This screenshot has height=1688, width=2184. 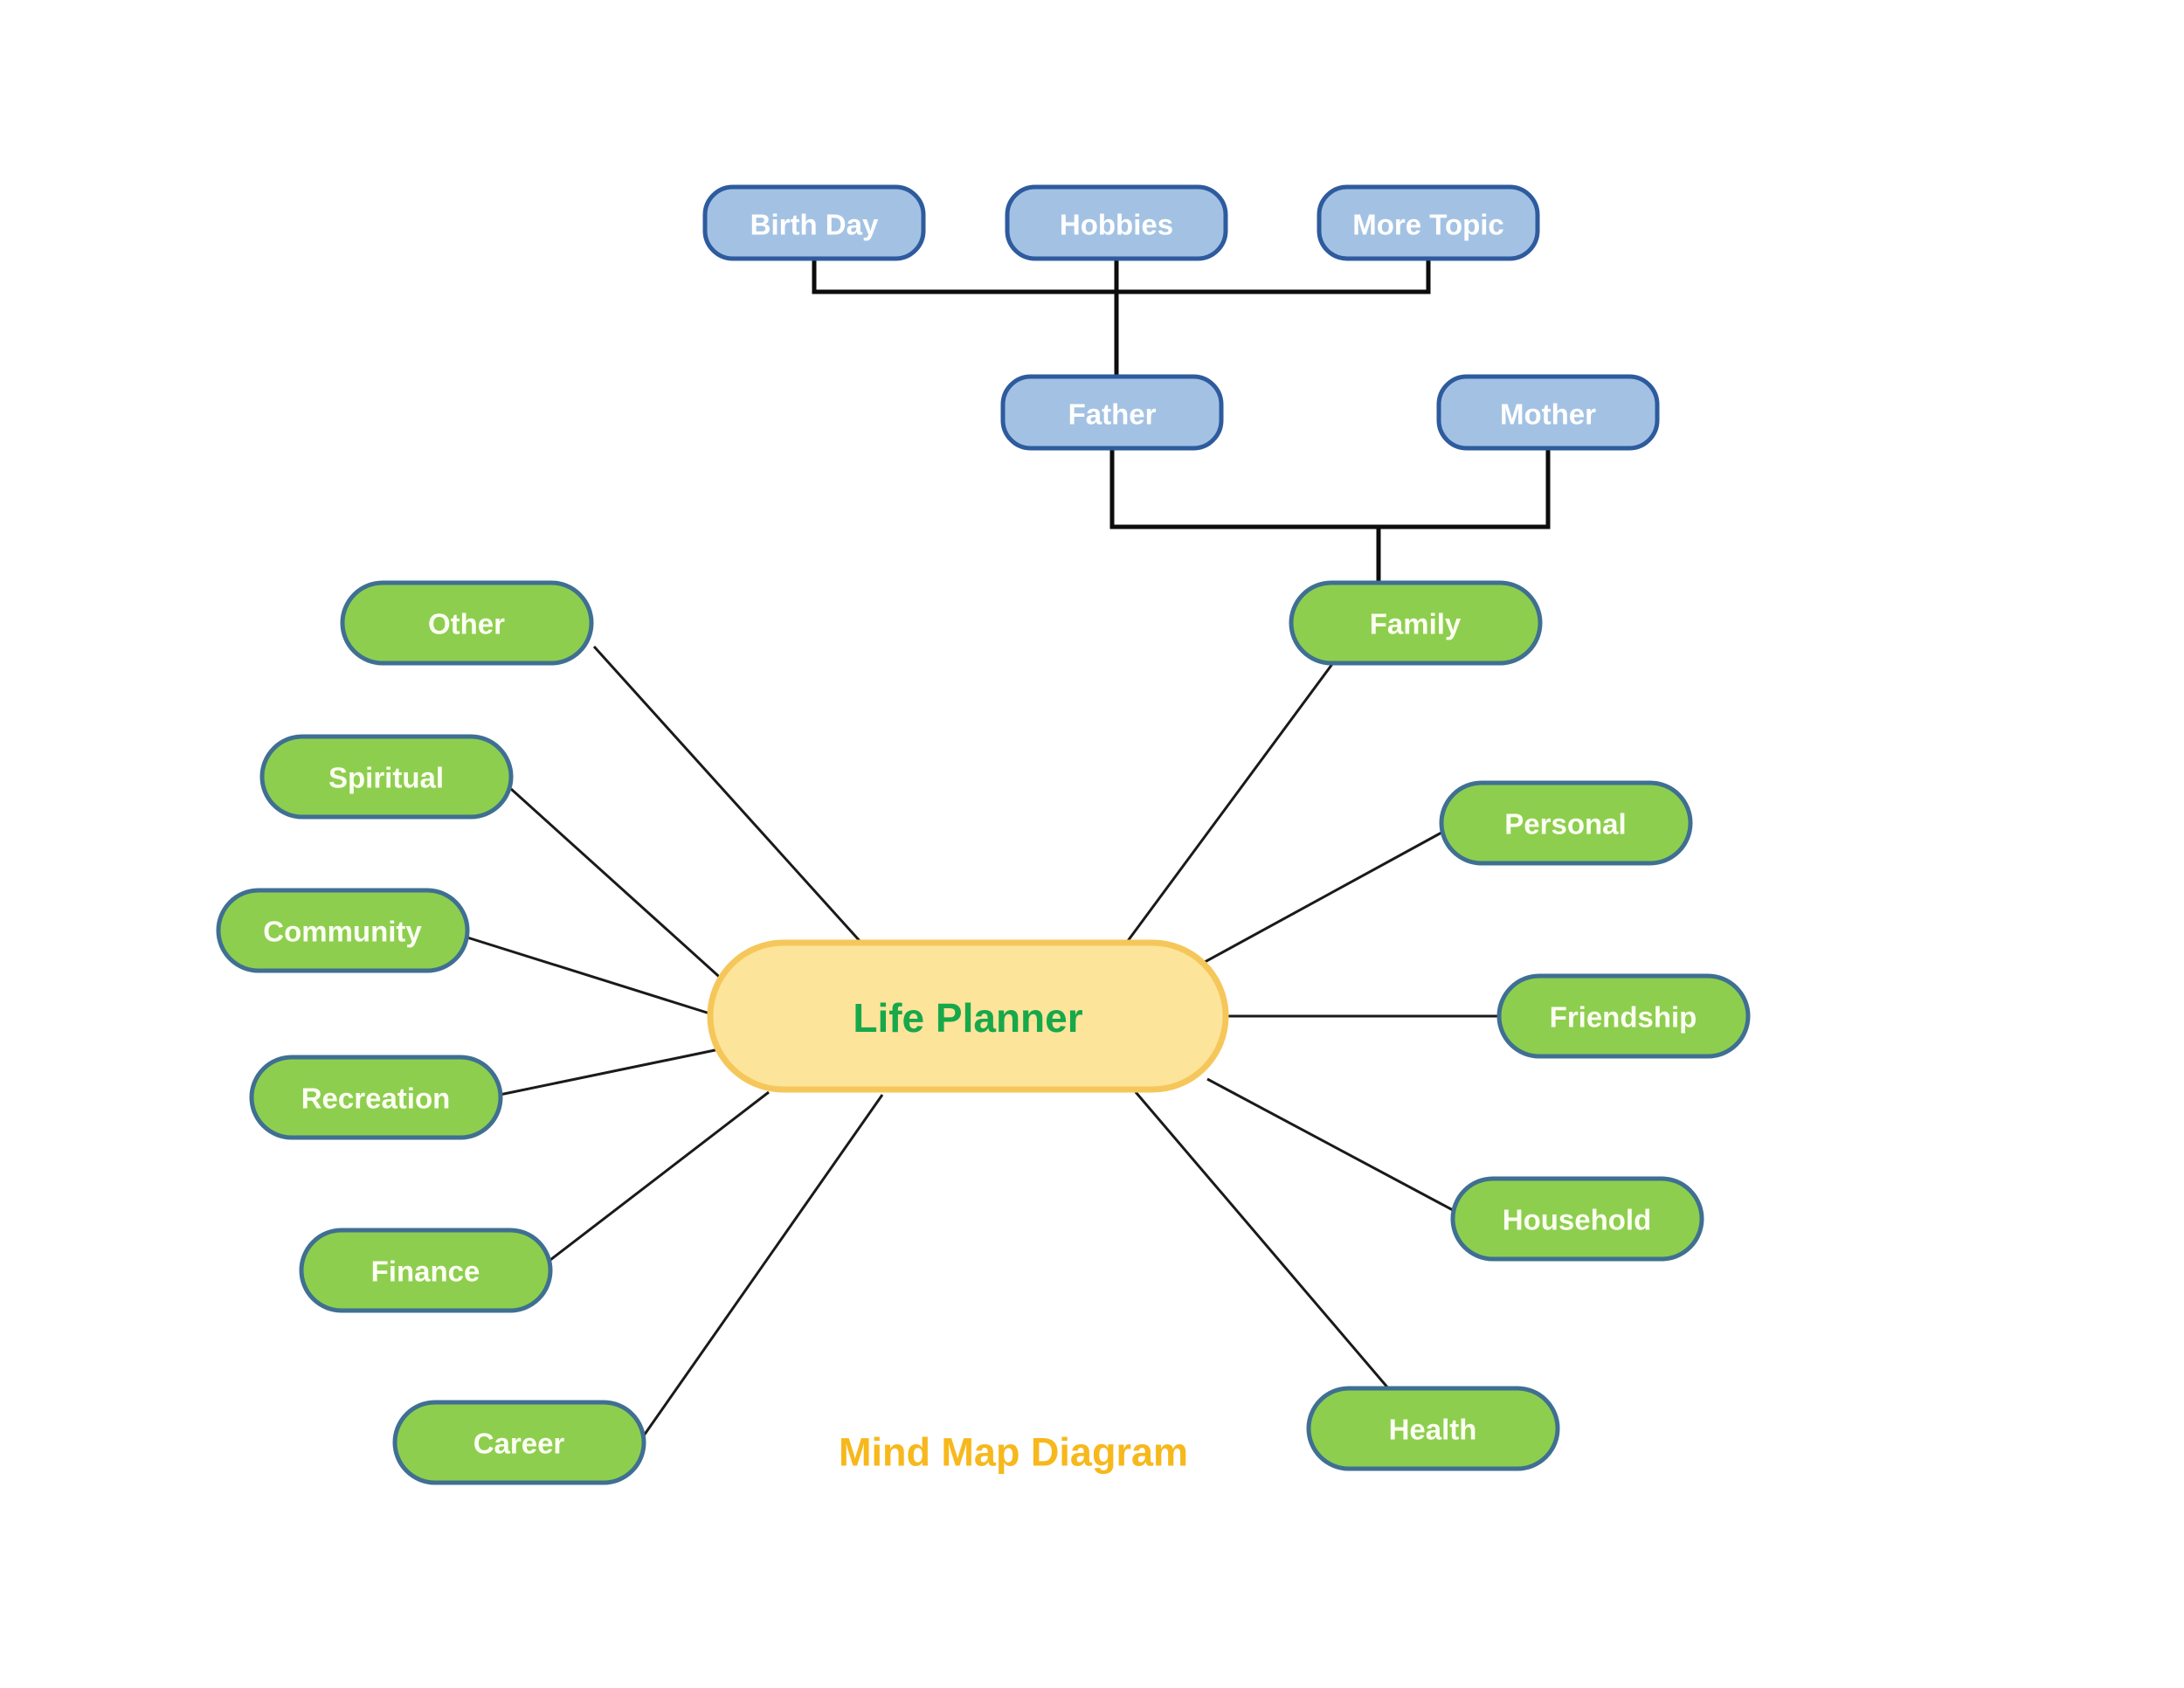 I want to click on branch-node-health: Health, so click(x=1433, y=1428).